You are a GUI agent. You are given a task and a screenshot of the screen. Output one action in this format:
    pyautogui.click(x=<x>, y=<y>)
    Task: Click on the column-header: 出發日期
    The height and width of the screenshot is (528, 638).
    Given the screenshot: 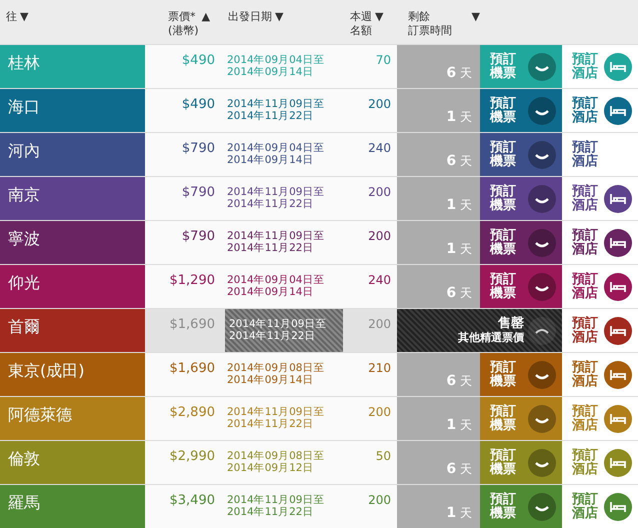 What is the action you would take?
    pyautogui.click(x=250, y=17)
    